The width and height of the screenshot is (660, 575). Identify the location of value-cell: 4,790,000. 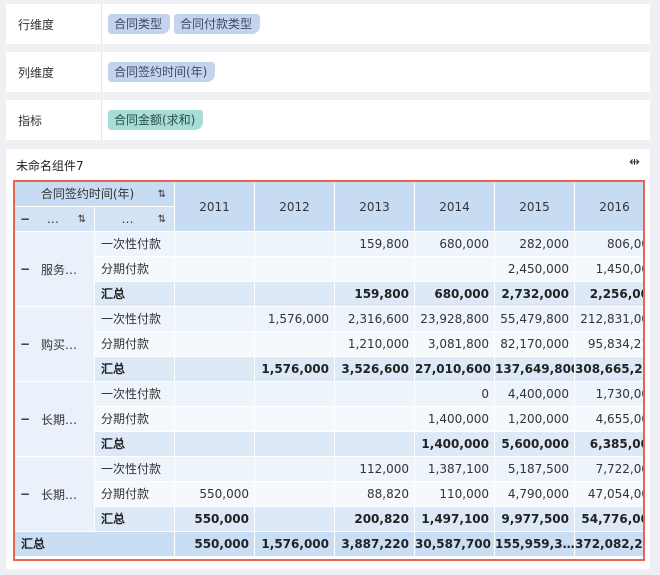
(535, 494).